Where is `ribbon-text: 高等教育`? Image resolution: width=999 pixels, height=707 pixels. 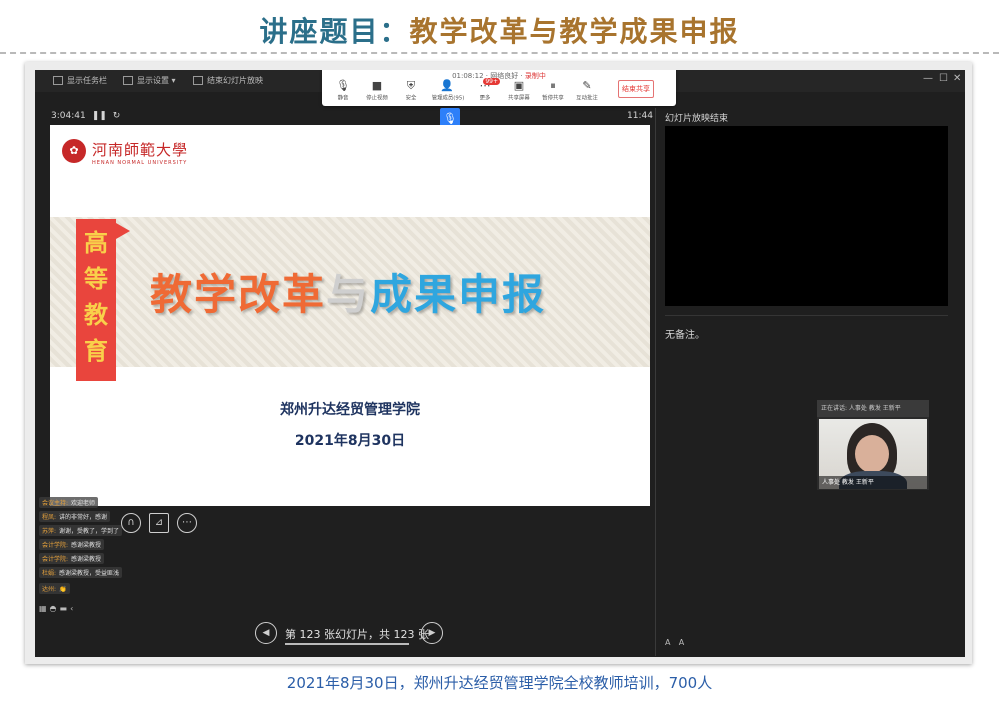 ribbon-text: 高等教育 is located at coordinates (96, 296).